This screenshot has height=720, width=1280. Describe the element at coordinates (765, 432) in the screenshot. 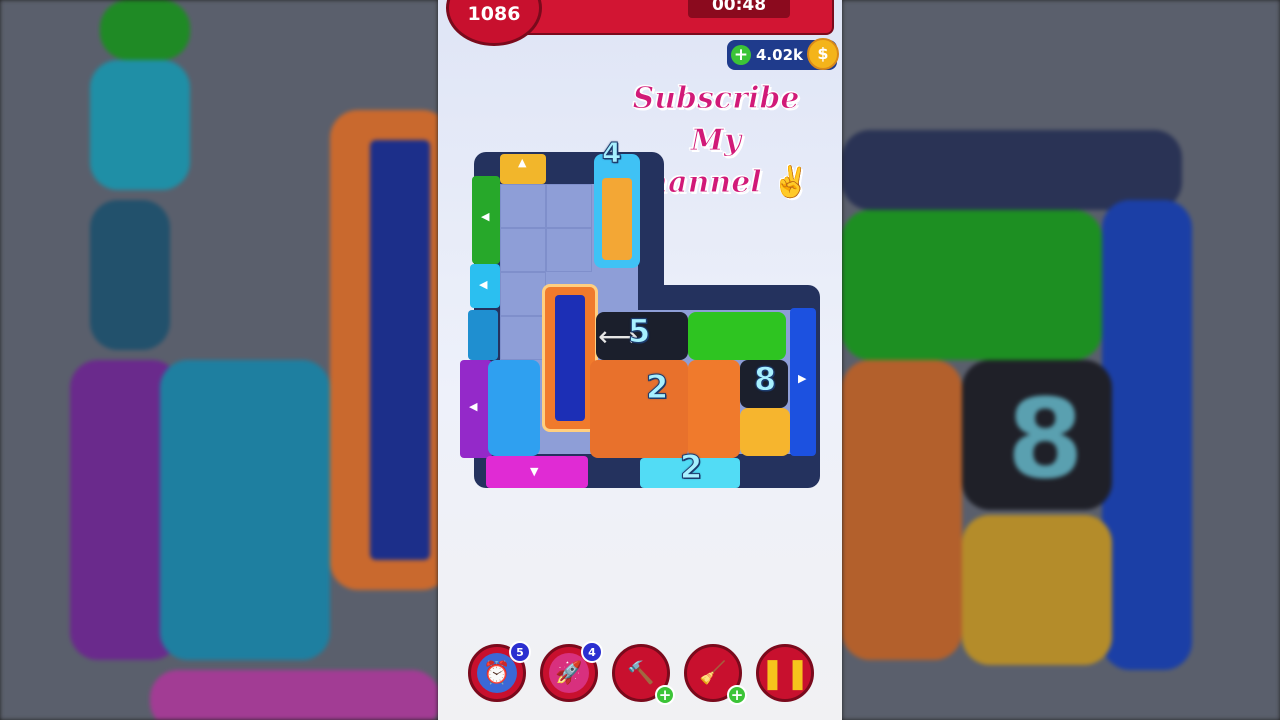

I see `yellow-block` at that location.